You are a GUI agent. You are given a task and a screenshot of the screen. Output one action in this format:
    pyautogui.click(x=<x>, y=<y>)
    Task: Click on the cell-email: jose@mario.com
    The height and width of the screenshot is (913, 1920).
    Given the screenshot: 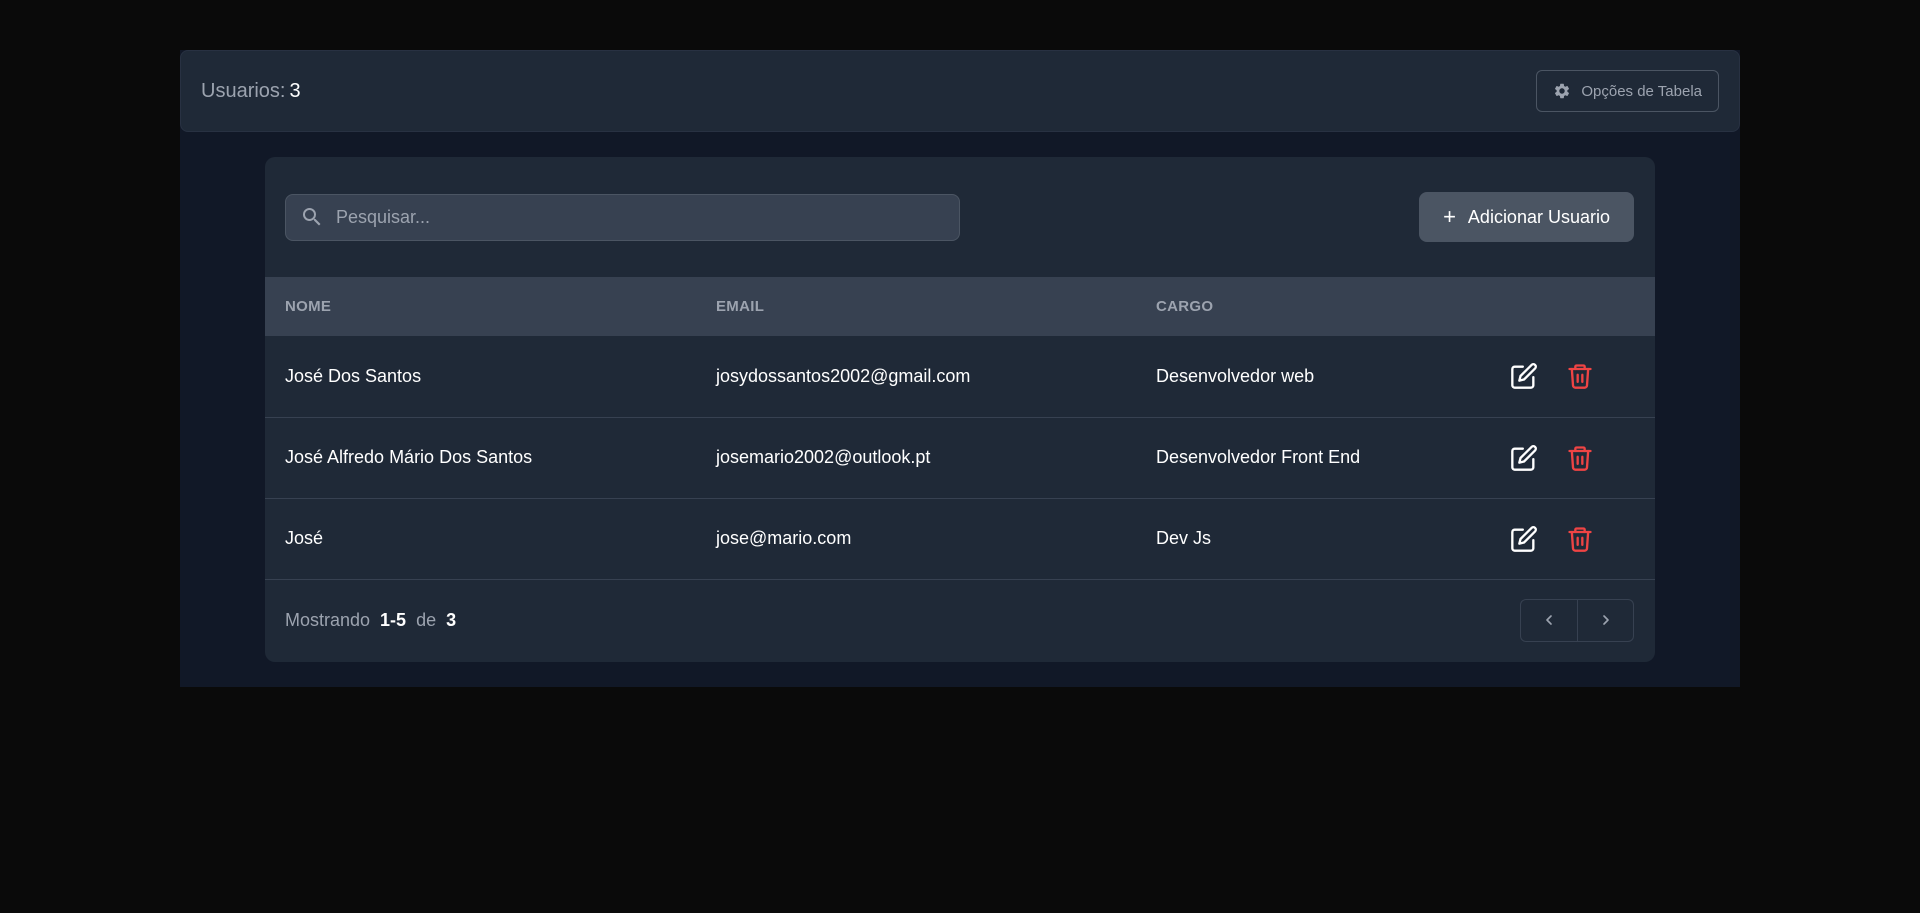 What is the action you would take?
    pyautogui.click(x=784, y=538)
    